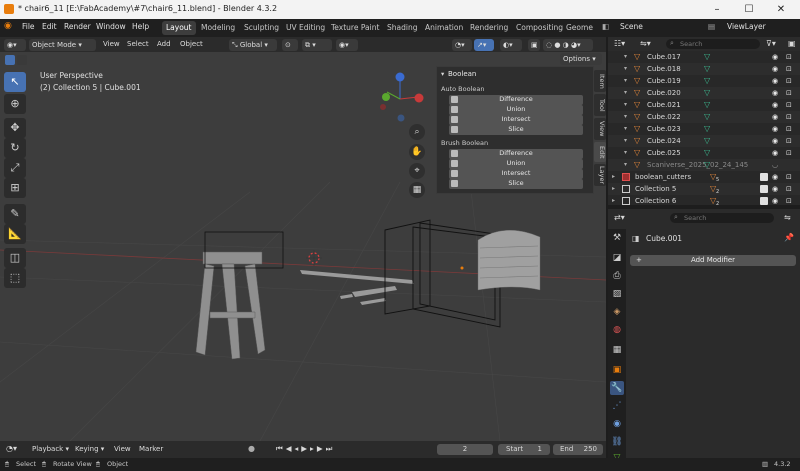  What do you see at coordinates (290, 44) in the screenshot?
I see `pivot-icon: ⊙` at bounding box center [290, 44].